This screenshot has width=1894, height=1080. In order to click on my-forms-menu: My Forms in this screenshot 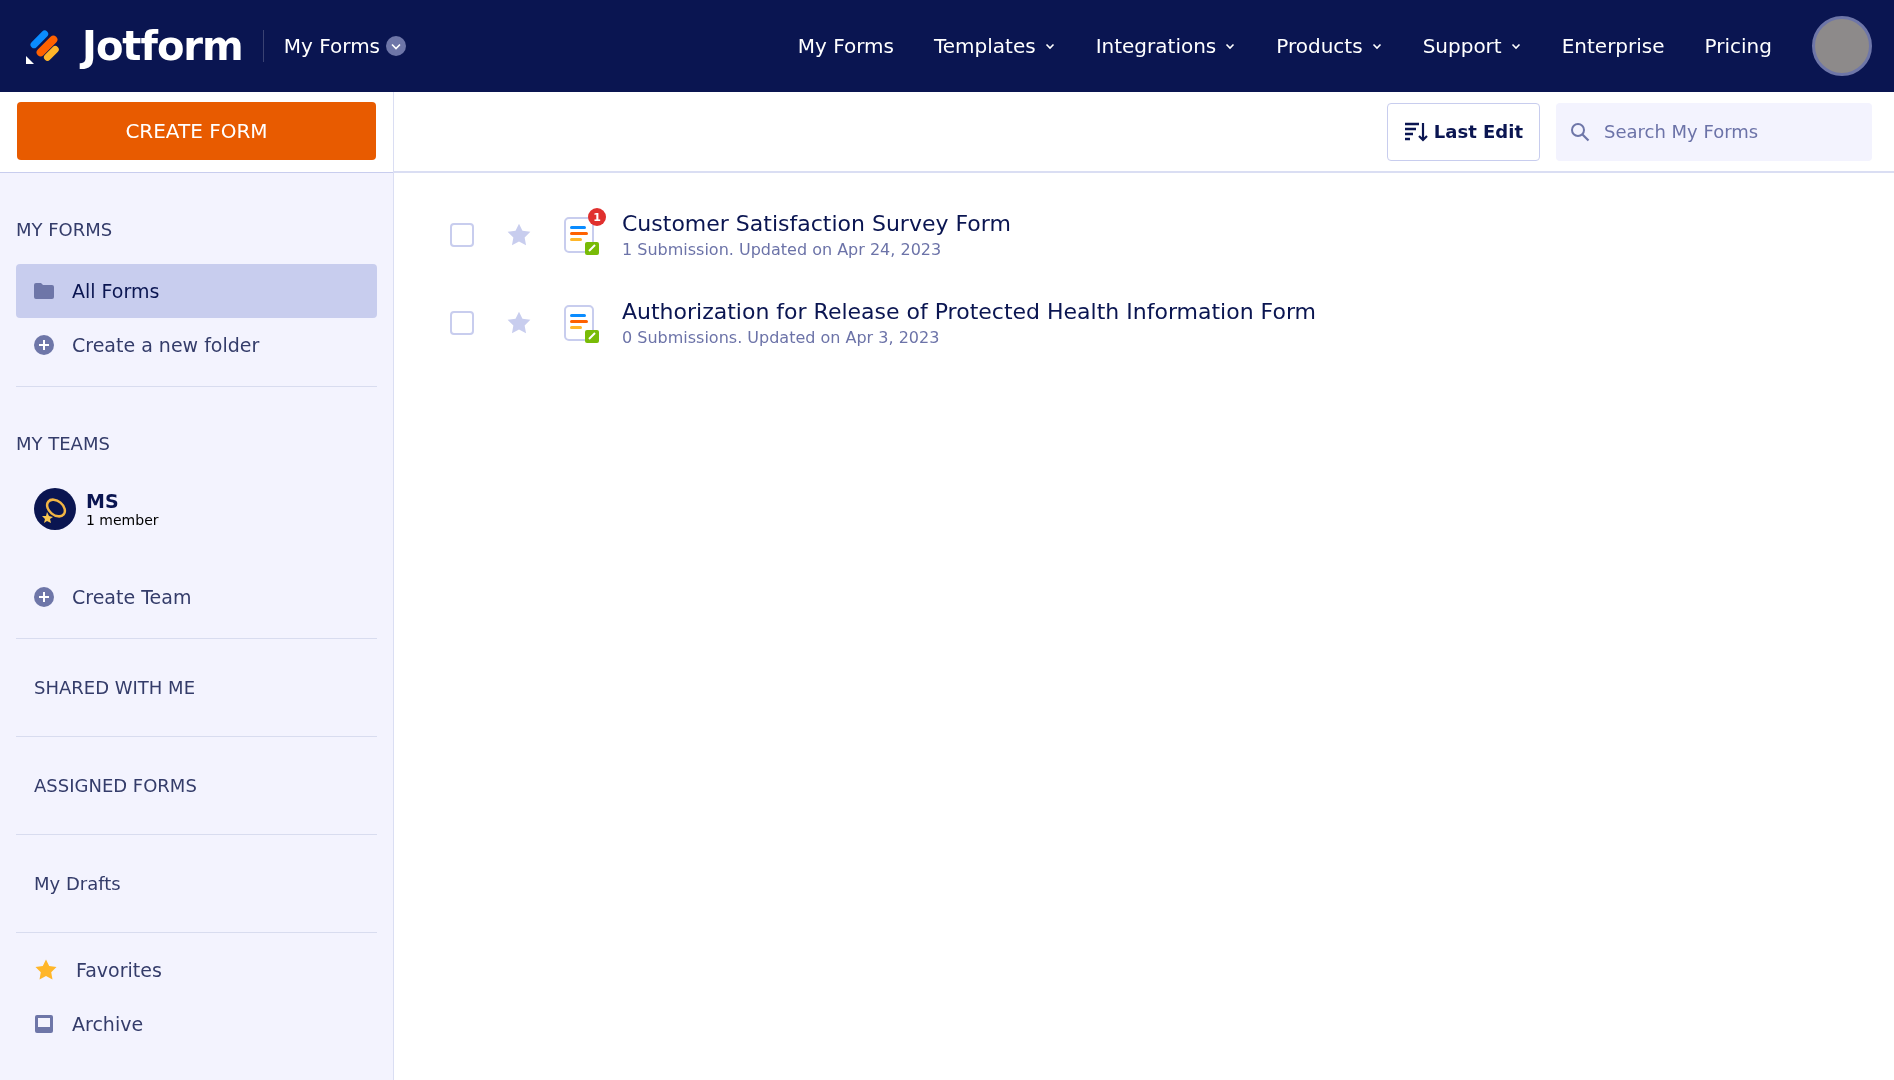, I will do `click(345, 46)`.